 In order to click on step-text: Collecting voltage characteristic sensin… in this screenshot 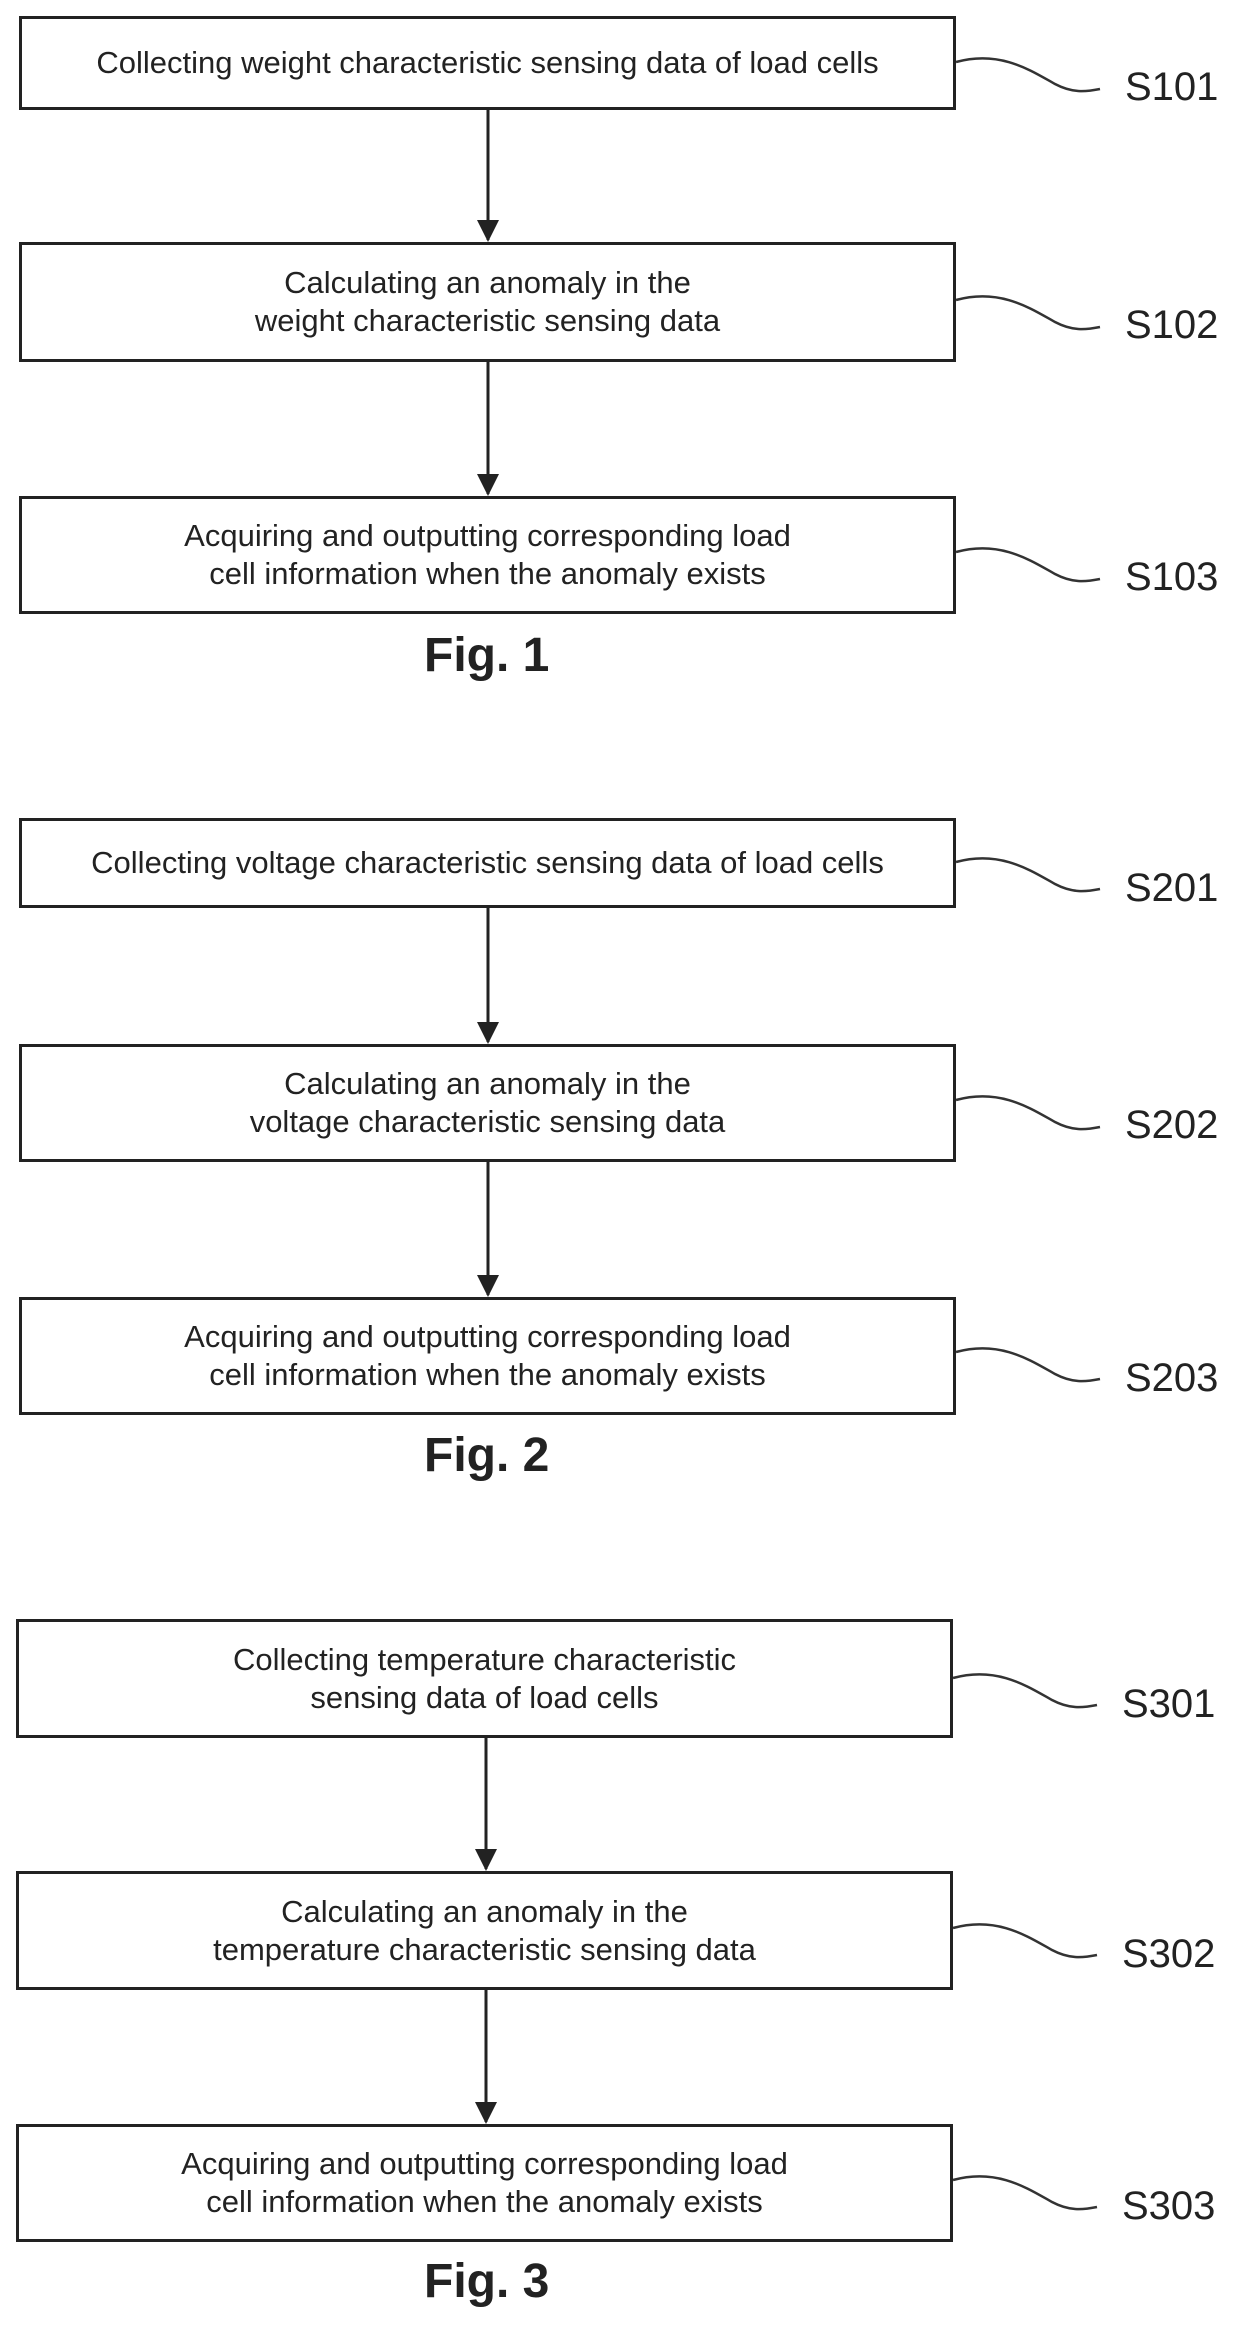, I will do `click(487, 862)`.